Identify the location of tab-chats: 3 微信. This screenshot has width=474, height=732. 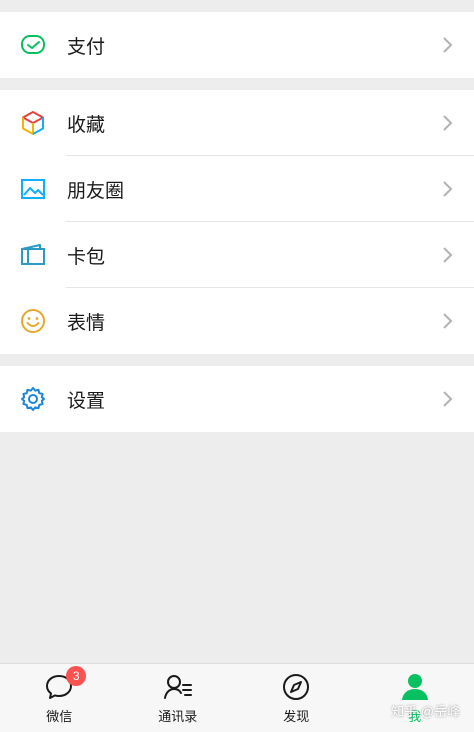
(59, 698).